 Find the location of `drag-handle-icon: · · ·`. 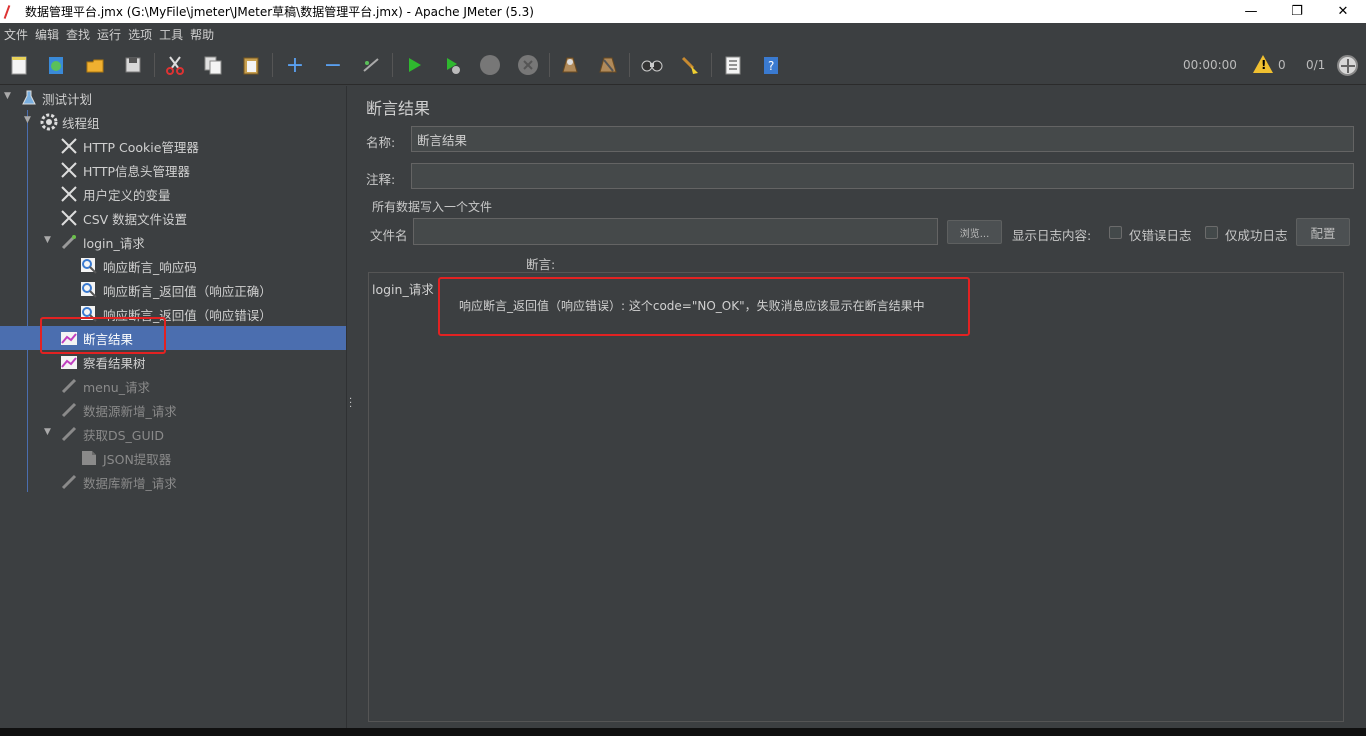

drag-handle-icon: · · · is located at coordinates (350, 404).